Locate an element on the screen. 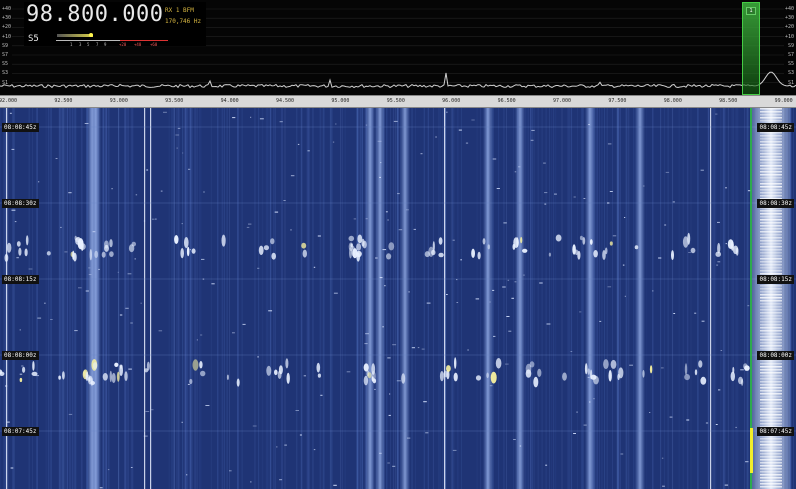  db-label: +30 is located at coordinates (789, 18).